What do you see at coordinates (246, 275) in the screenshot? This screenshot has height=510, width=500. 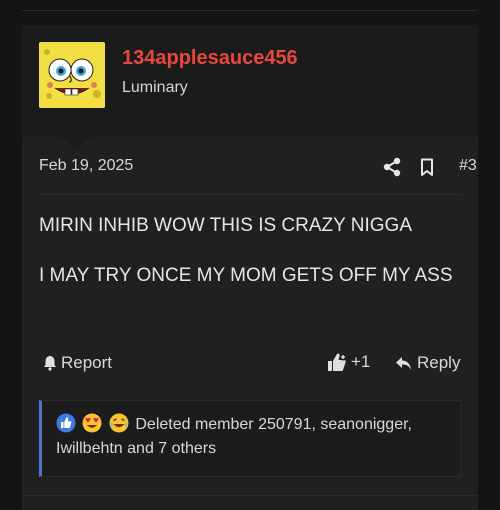 I see `post-body-line: I MAY TRY ONCE MY MOM GETS OFF MY ASS` at bounding box center [246, 275].